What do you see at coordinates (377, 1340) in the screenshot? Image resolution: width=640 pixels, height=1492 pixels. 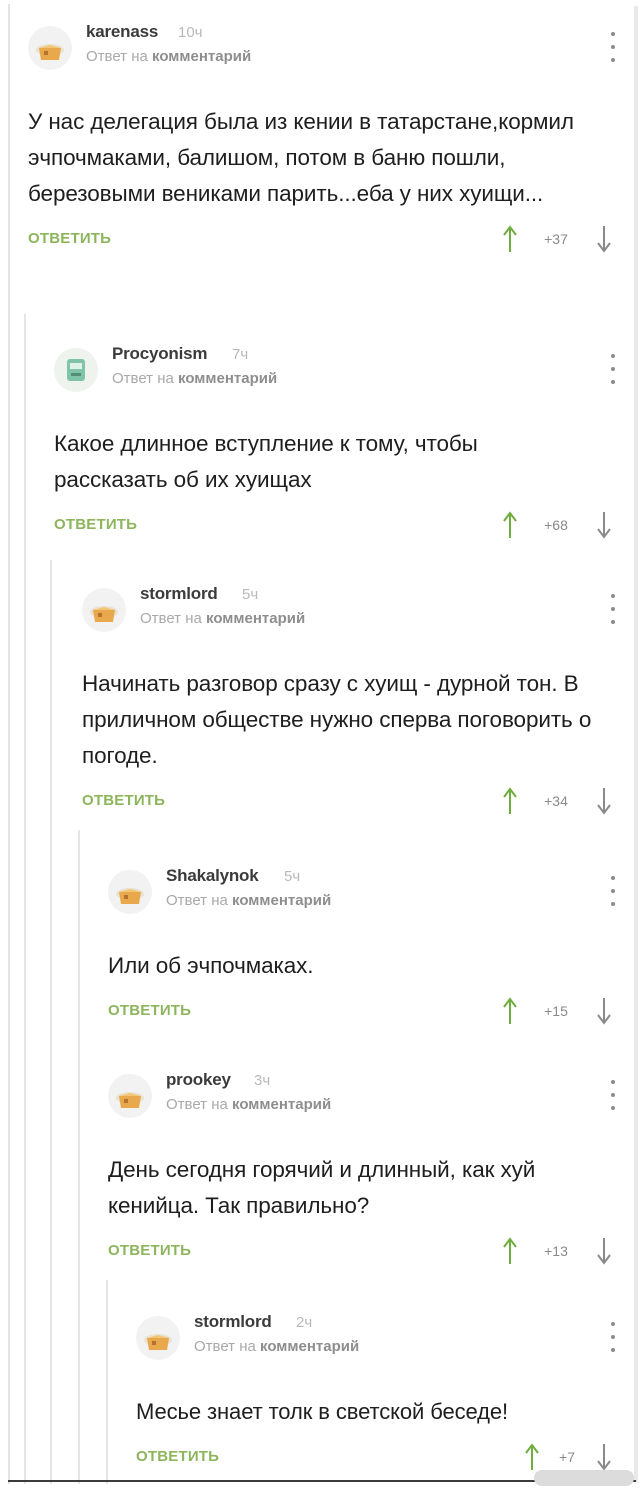 I see `comment-header: stormlord 2ч Ответ на комментарий` at bounding box center [377, 1340].